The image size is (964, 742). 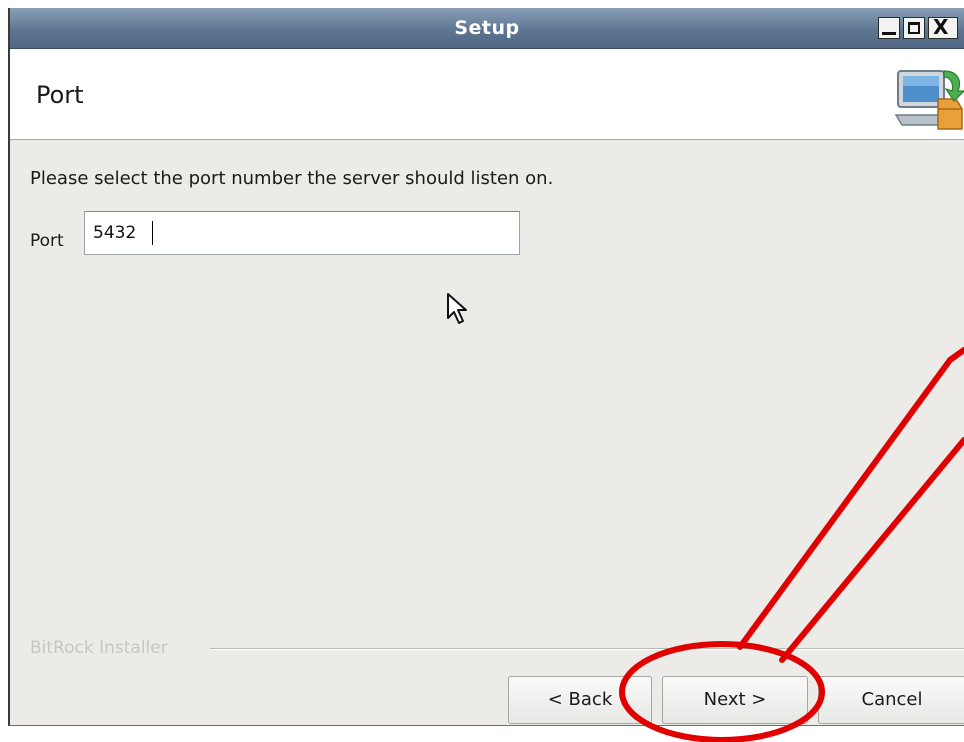 What do you see at coordinates (889, 28) in the screenshot?
I see `minimize-icon` at bounding box center [889, 28].